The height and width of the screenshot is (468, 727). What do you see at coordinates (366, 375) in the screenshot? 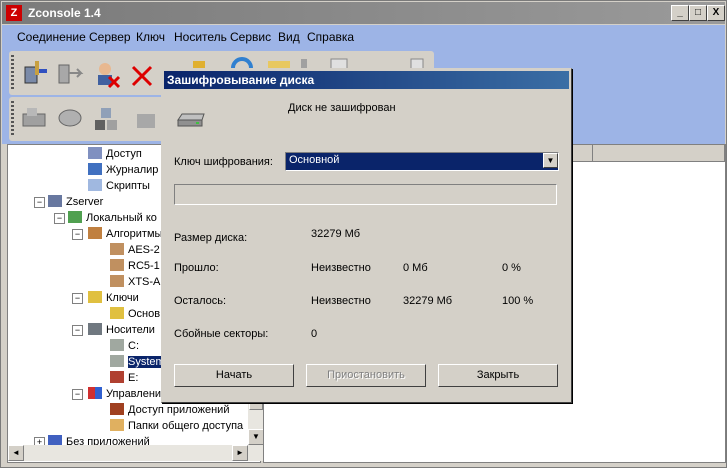
I see `pause-button: Приостановить` at bounding box center [366, 375].